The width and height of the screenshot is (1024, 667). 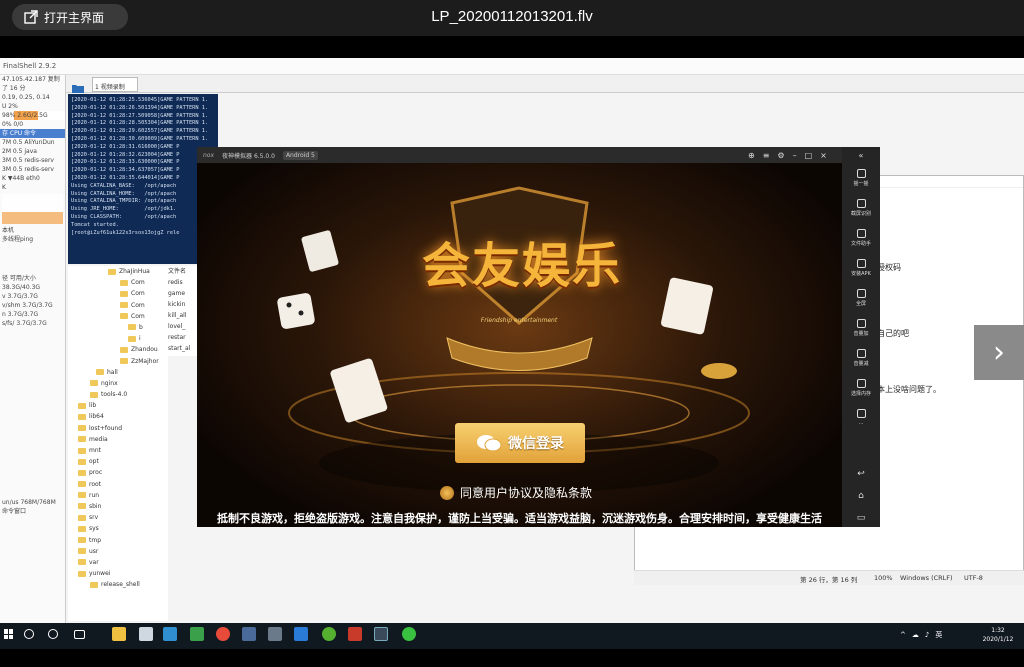 What do you see at coordinates (183, 326) in the screenshot?
I see `file-list-item: lovel_` at bounding box center [183, 326].